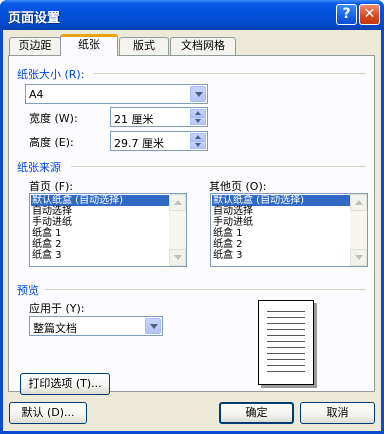 Image resolution: width=384 pixels, height=434 pixels. Describe the element at coordinates (369, 14) in the screenshot. I see `close-button: ✕` at that location.